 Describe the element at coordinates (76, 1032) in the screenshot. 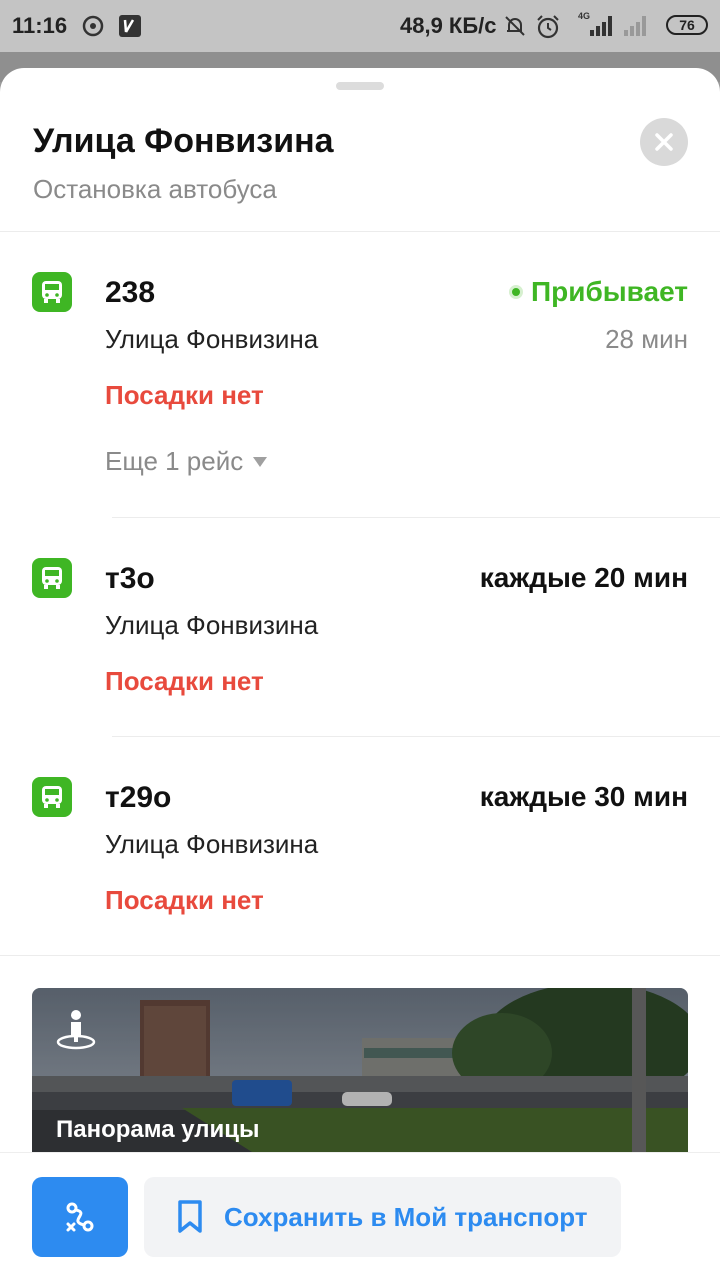

I see `panorama-icon` at that location.